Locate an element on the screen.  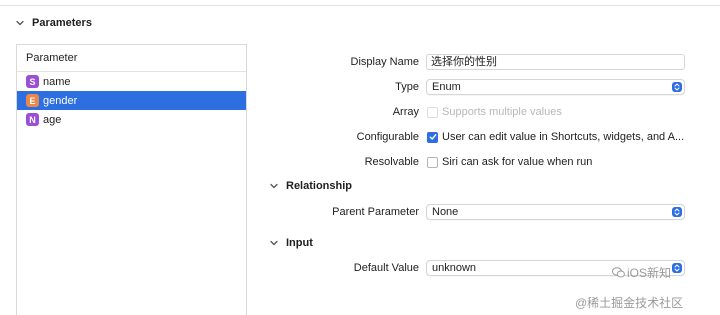
string-type-icon: S is located at coordinates (32, 81).